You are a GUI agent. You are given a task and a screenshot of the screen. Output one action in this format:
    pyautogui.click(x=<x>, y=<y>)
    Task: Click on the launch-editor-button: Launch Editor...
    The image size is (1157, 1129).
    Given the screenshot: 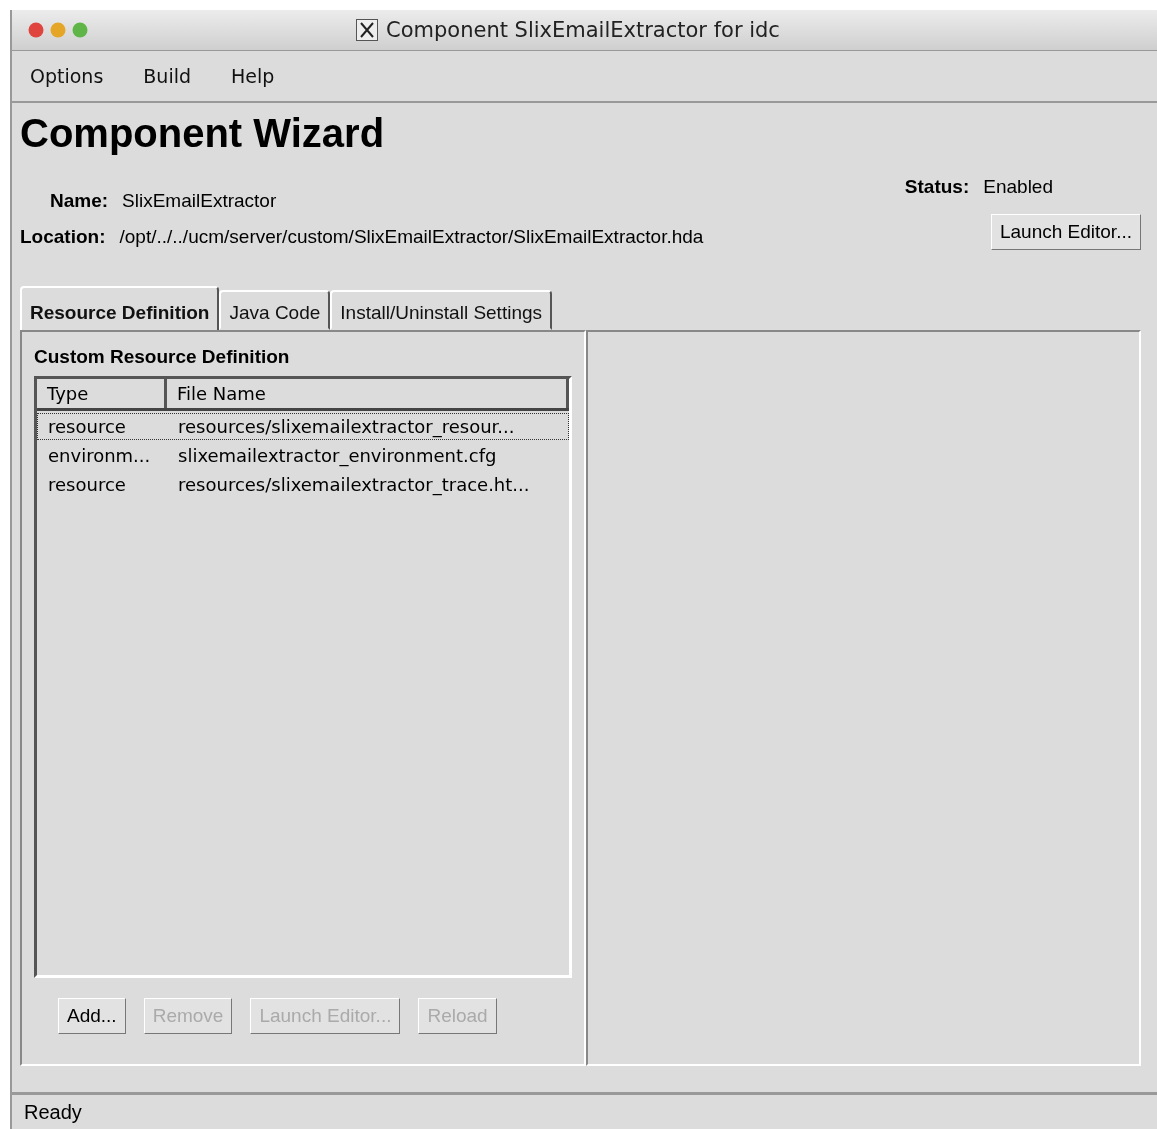 What is the action you would take?
    pyautogui.click(x=1065, y=232)
    